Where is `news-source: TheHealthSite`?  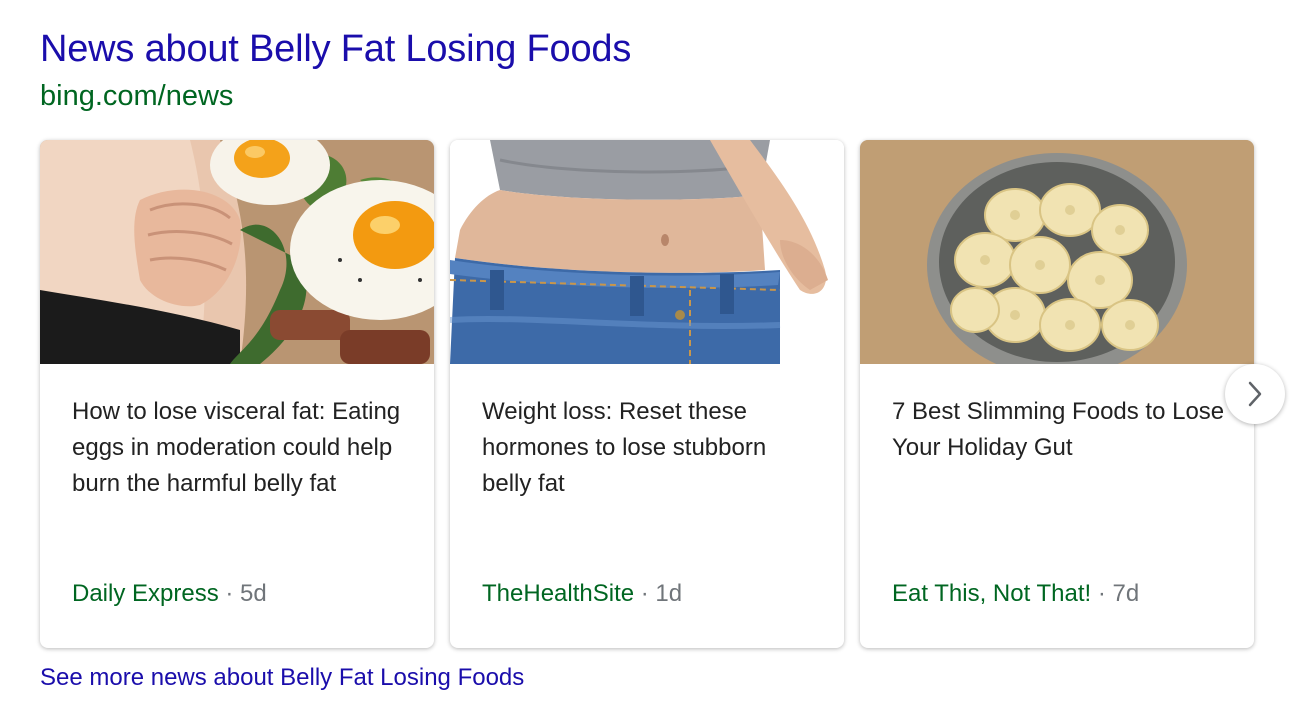 news-source: TheHealthSite is located at coordinates (558, 593).